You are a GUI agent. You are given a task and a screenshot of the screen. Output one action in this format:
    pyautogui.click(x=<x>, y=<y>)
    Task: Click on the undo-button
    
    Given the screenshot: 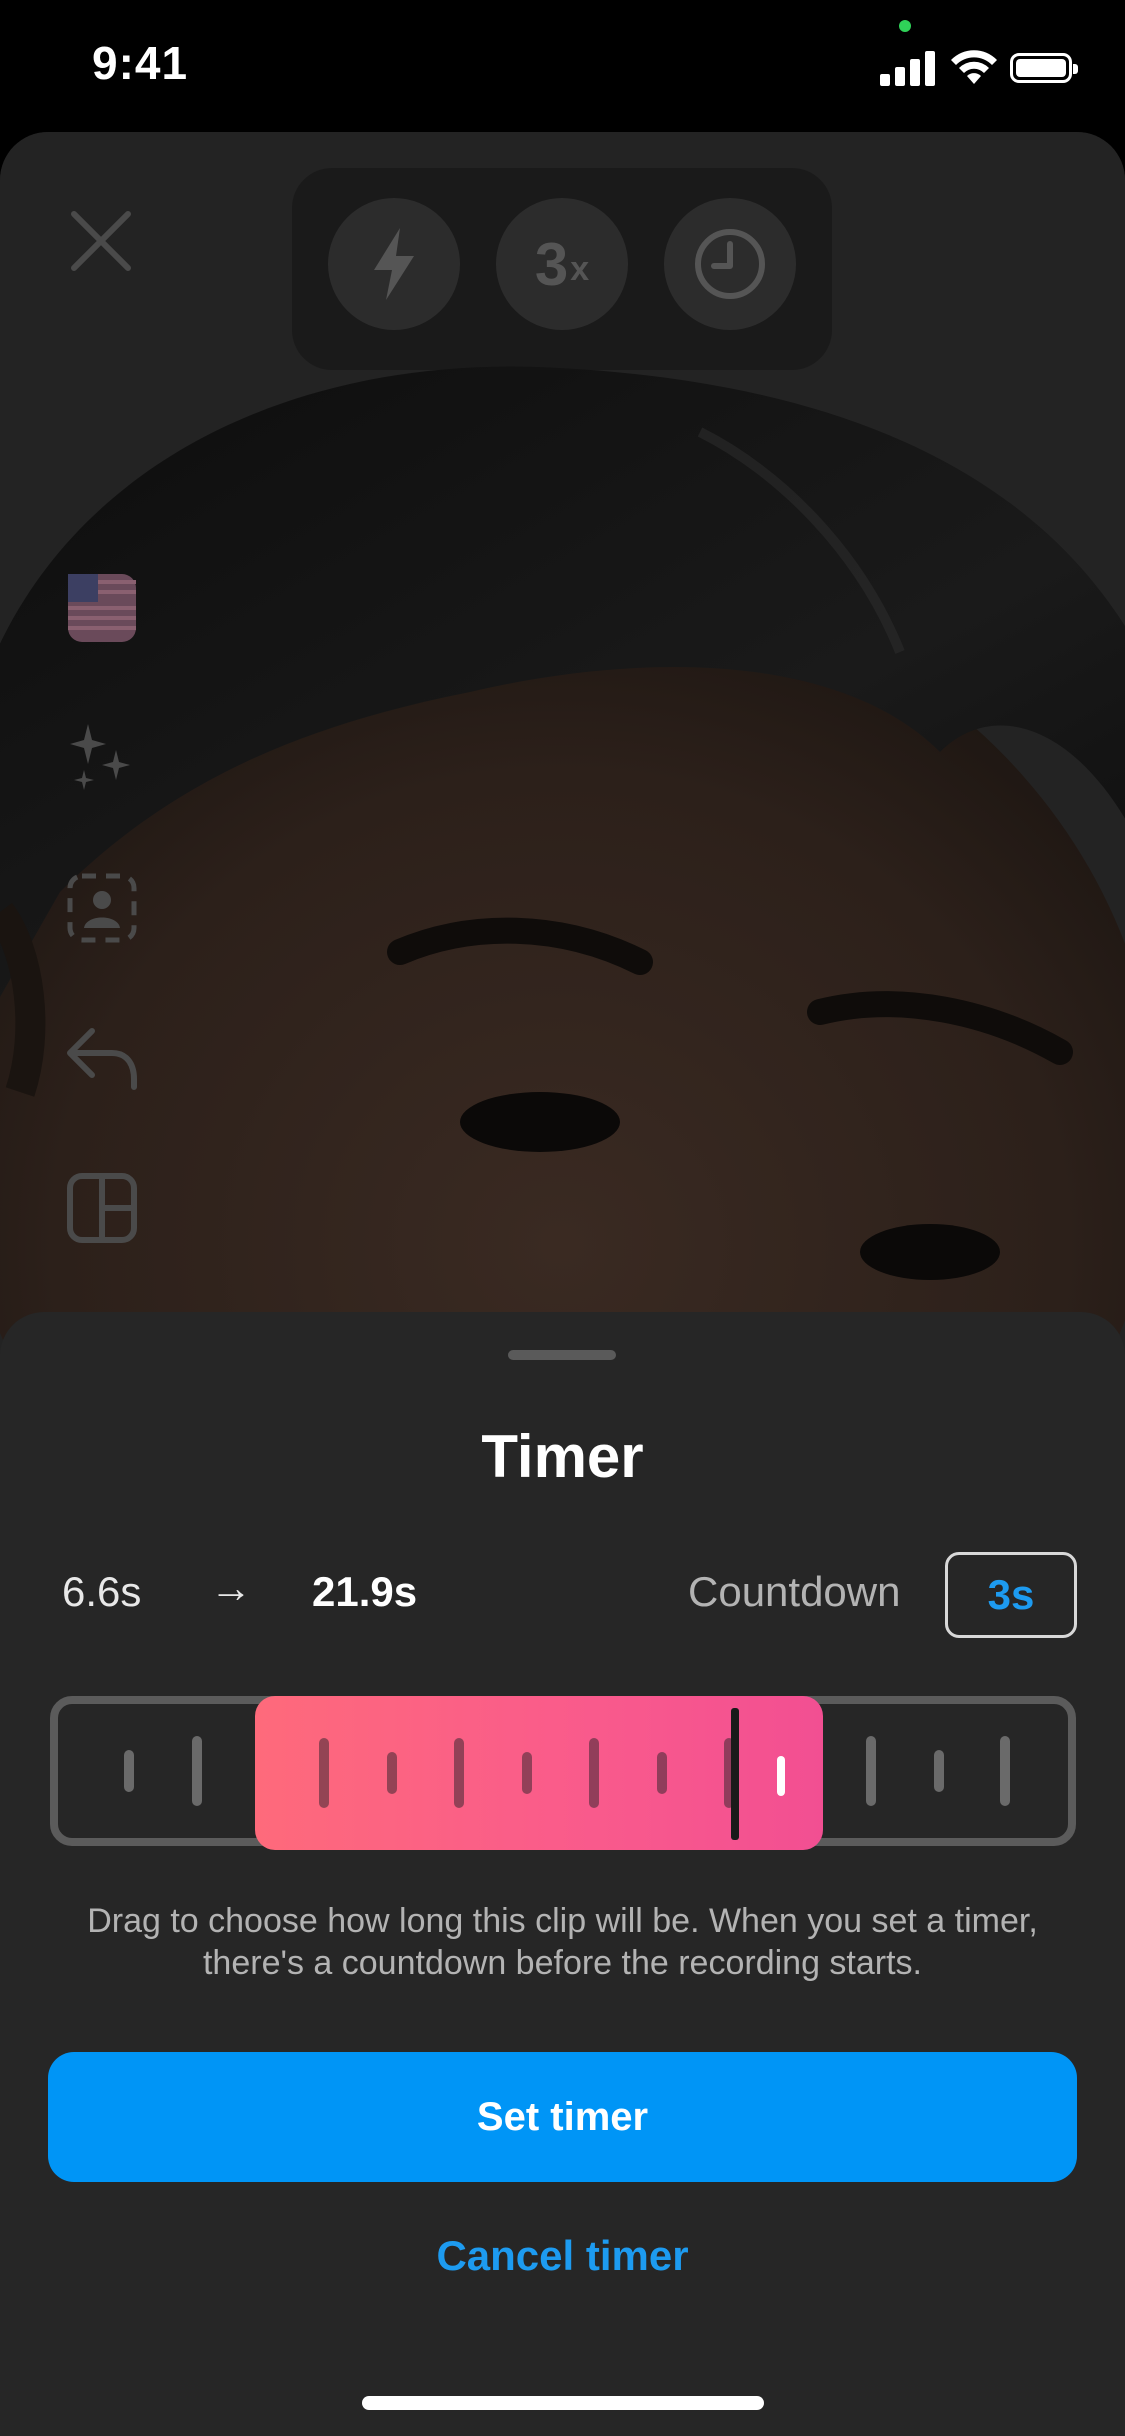 What is the action you would take?
    pyautogui.click(x=102, y=1058)
    